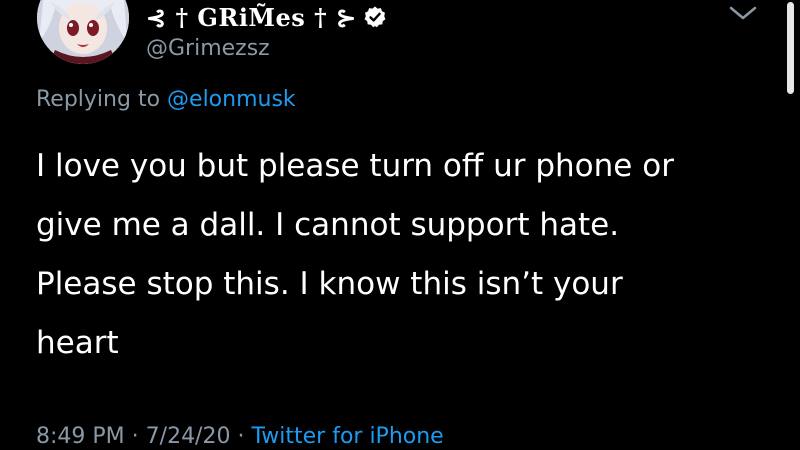  What do you see at coordinates (77, 343) in the screenshot?
I see `tweet-text-line: heart` at bounding box center [77, 343].